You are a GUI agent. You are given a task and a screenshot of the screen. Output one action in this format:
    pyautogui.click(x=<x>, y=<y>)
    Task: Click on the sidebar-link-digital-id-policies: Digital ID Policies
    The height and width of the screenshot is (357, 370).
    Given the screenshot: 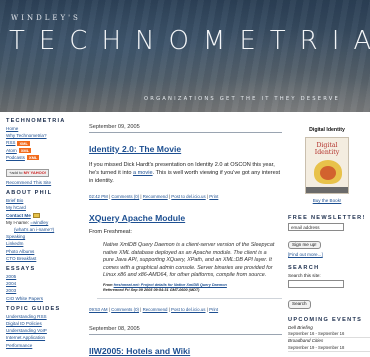 What is the action you would take?
    pyautogui.click(x=46, y=323)
    